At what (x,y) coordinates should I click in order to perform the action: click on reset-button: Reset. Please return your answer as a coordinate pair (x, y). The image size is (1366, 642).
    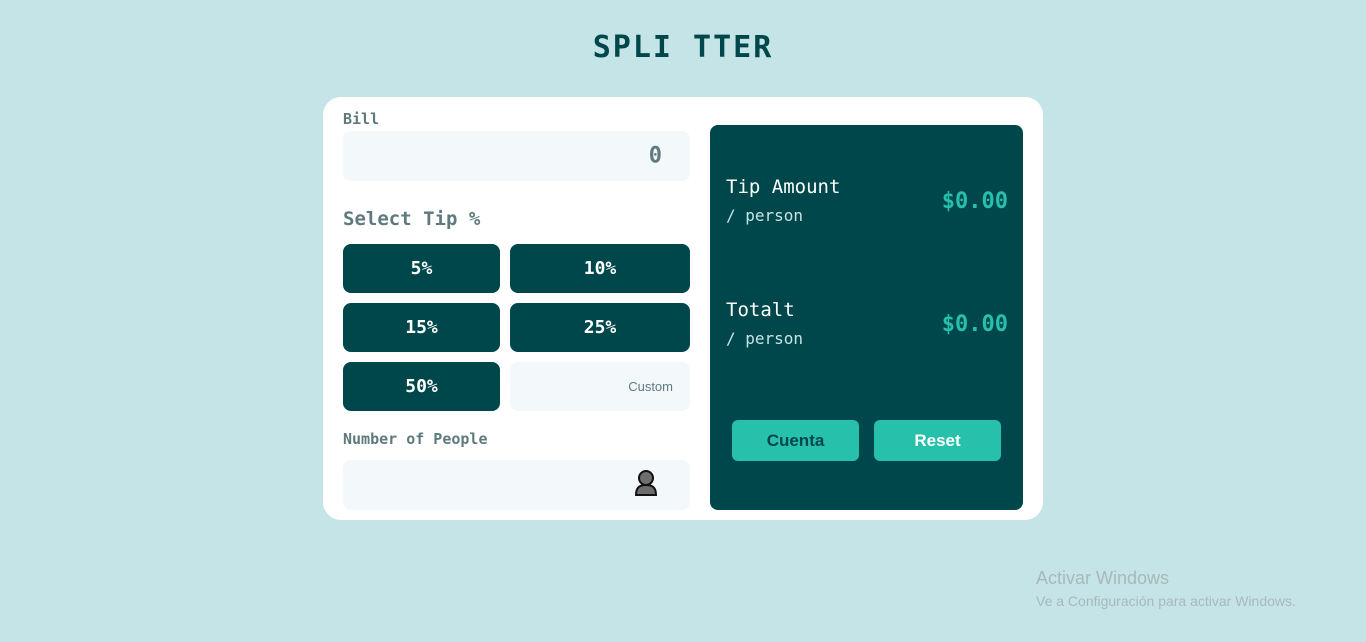
    Looking at the image, I should click on (937, 440).